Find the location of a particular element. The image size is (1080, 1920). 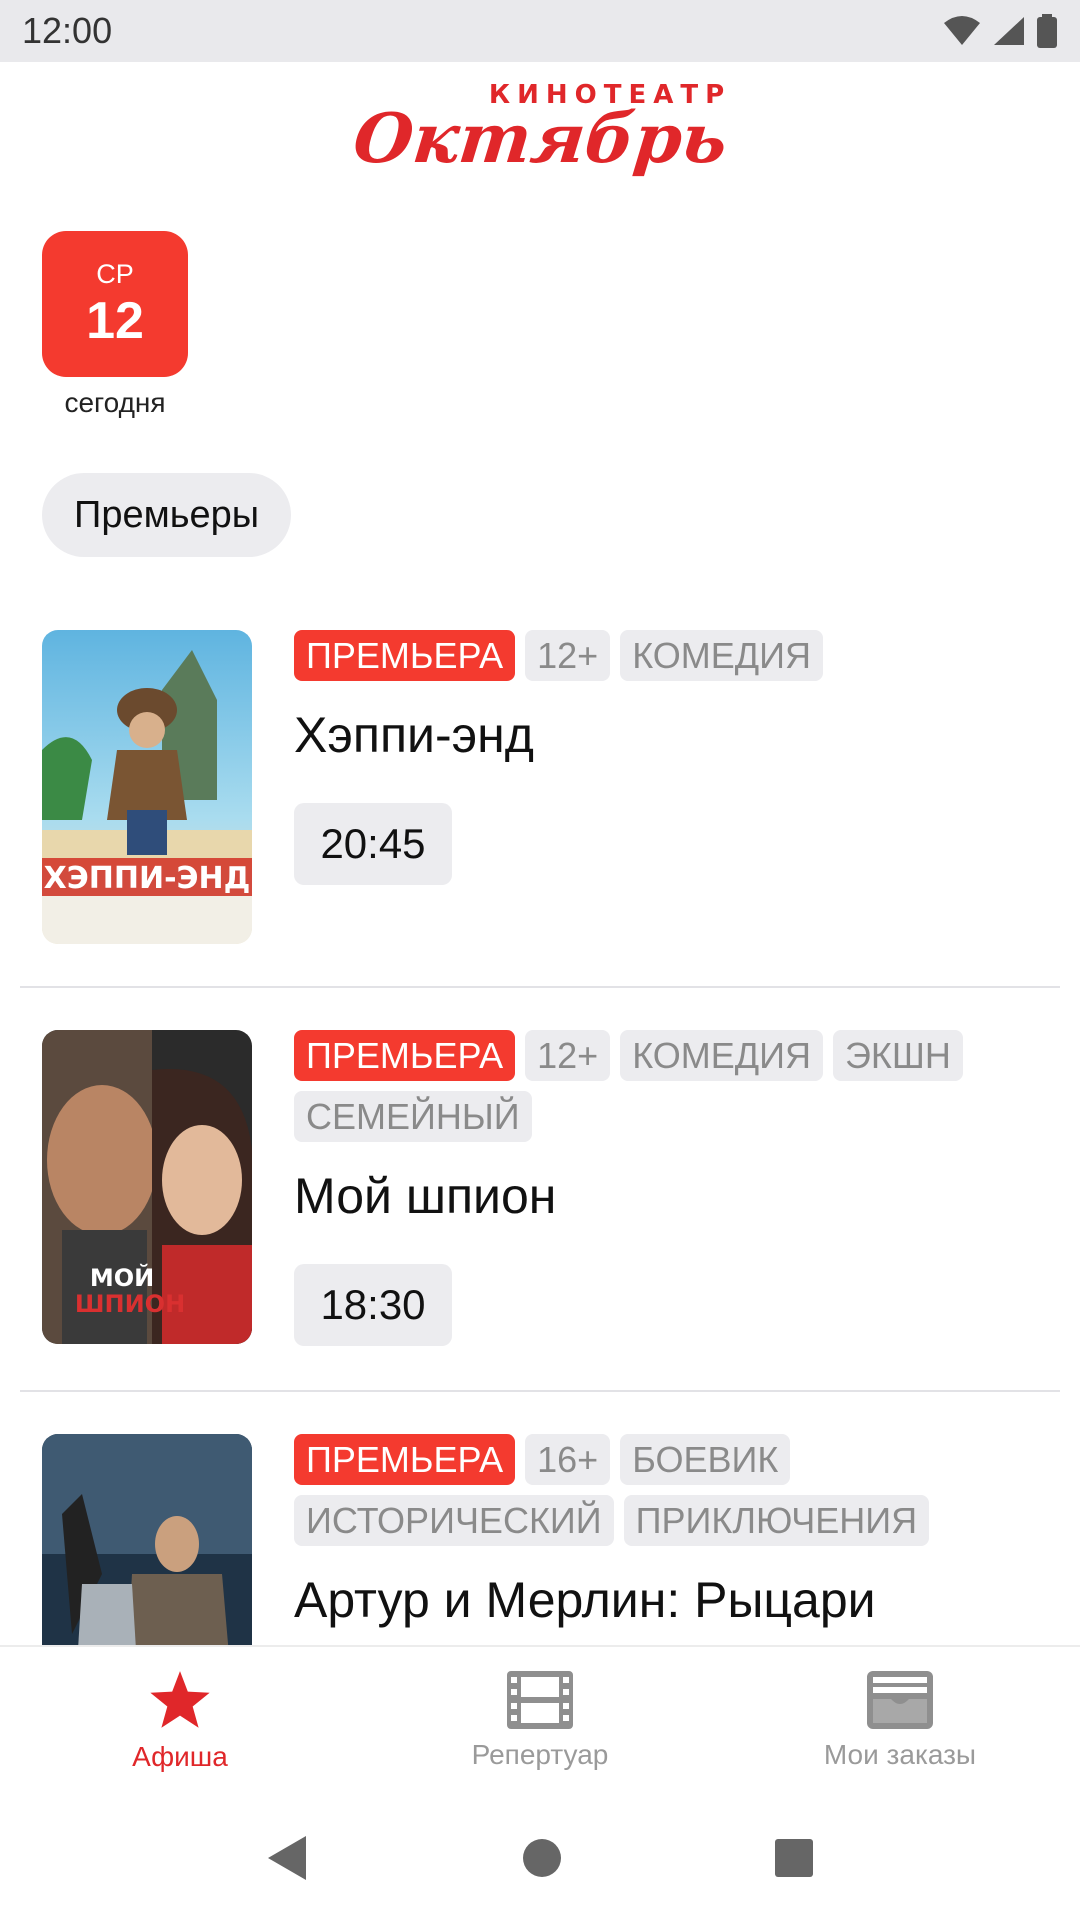

home-icon is located at coordinates (542, 1858).